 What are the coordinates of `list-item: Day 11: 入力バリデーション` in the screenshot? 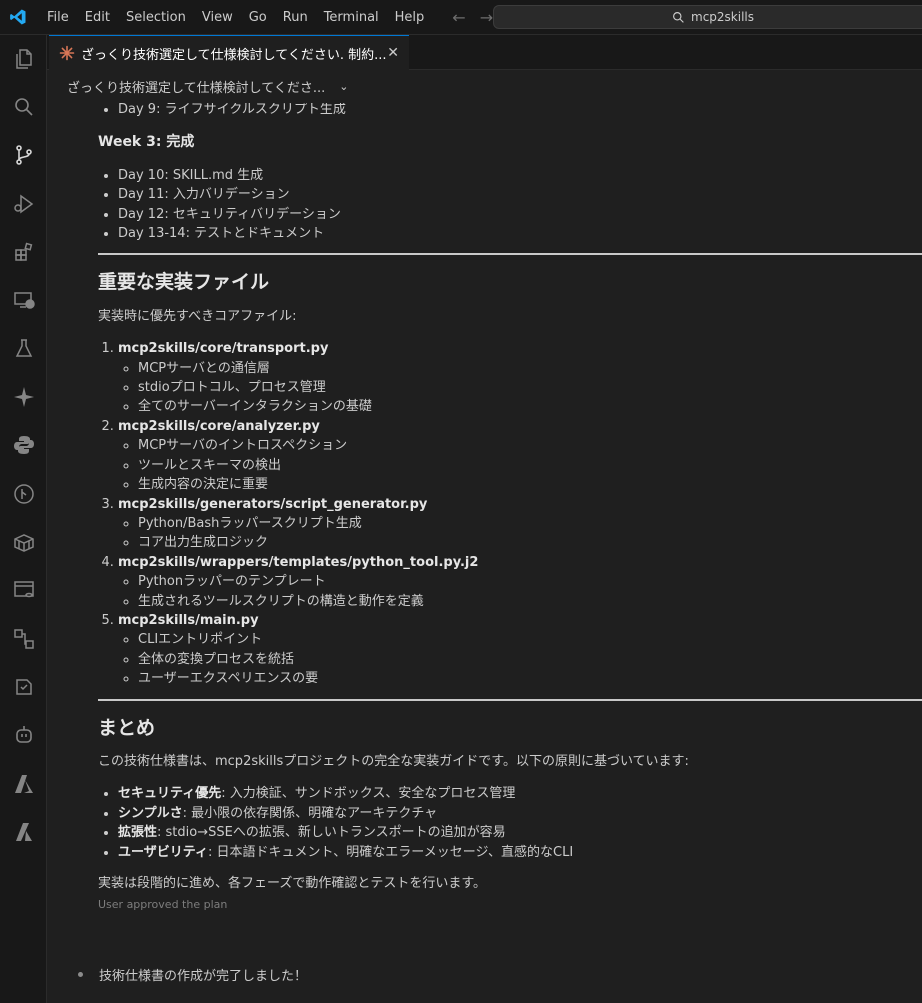 It's located at (520, 194).